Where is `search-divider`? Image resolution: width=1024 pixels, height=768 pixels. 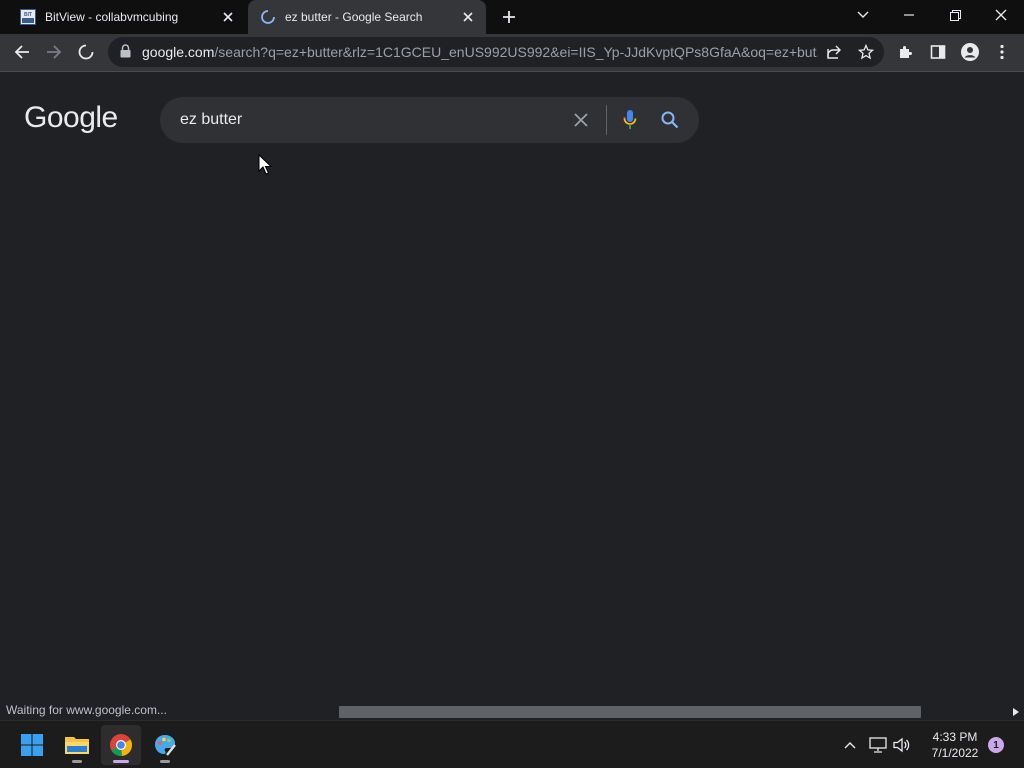 search-divider is located at coordinates (606, 120).